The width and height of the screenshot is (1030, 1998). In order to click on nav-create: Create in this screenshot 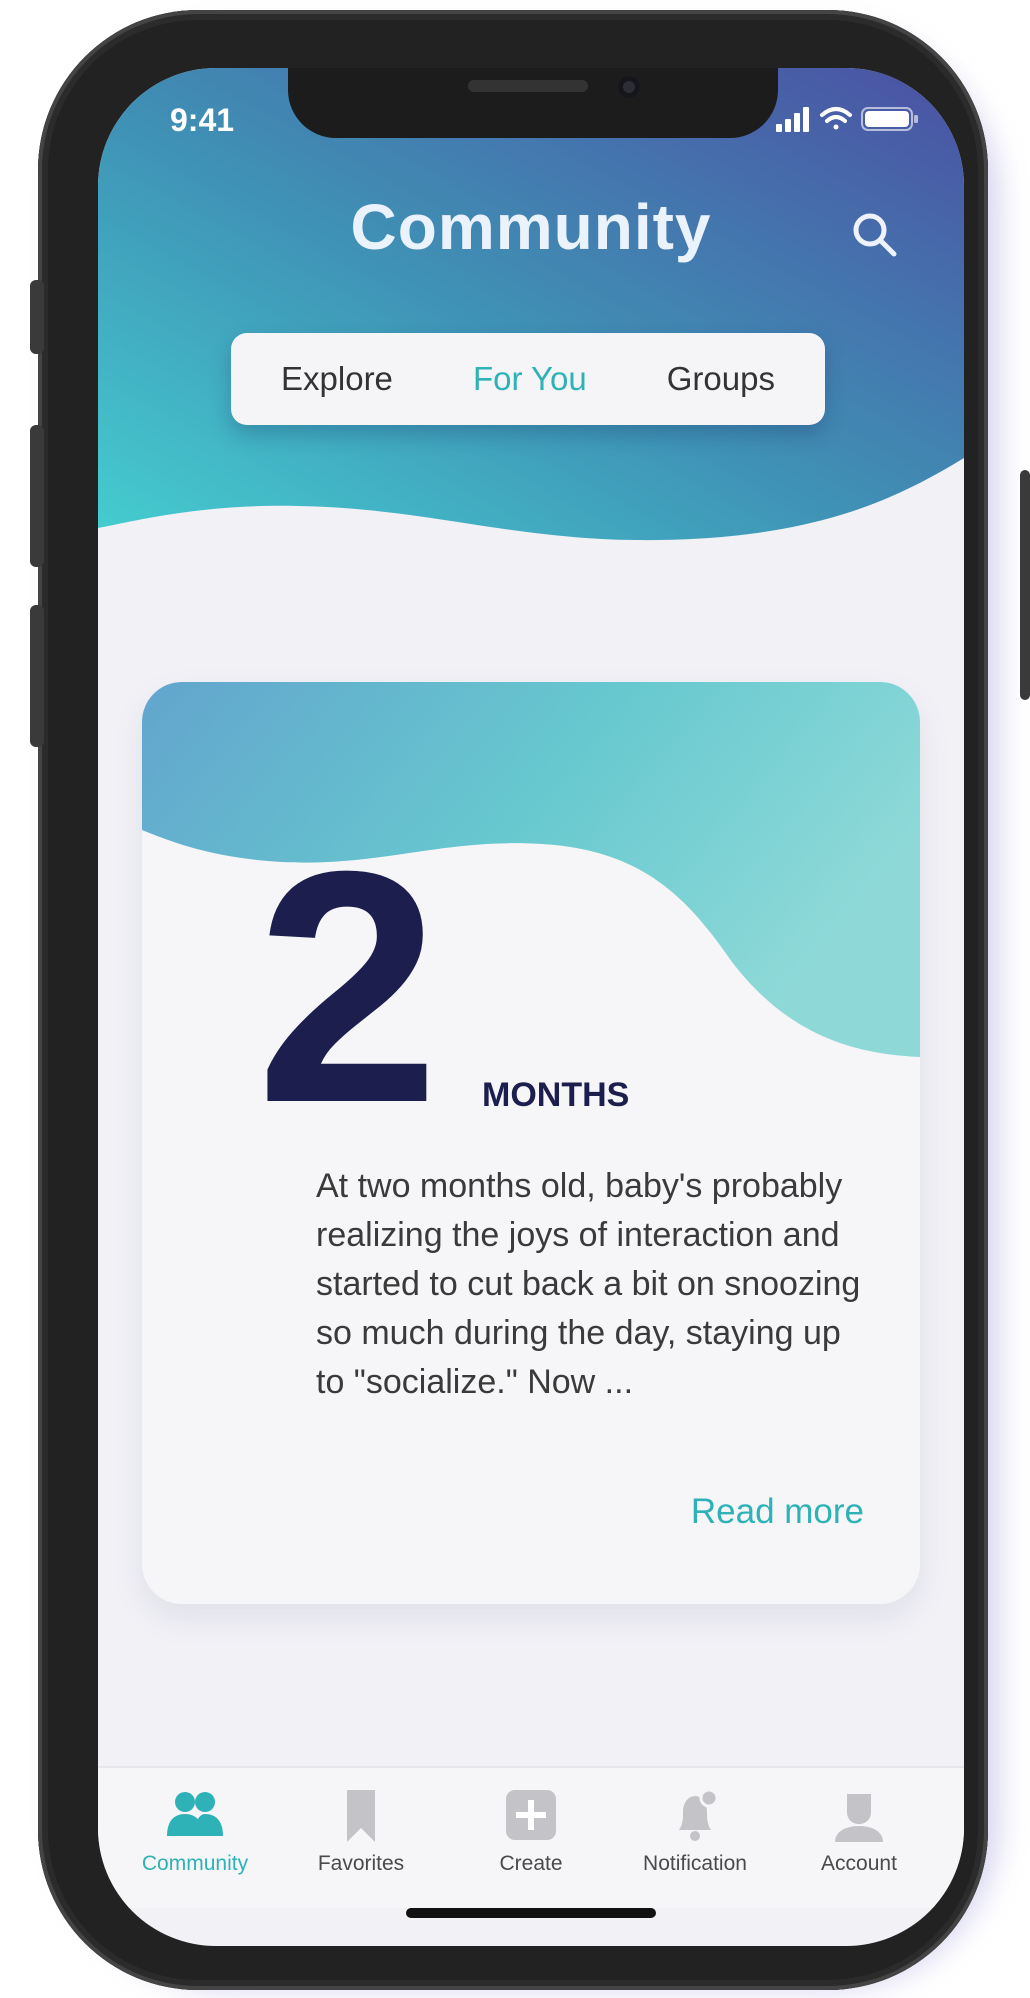, I will do `click(531, 1832)`.